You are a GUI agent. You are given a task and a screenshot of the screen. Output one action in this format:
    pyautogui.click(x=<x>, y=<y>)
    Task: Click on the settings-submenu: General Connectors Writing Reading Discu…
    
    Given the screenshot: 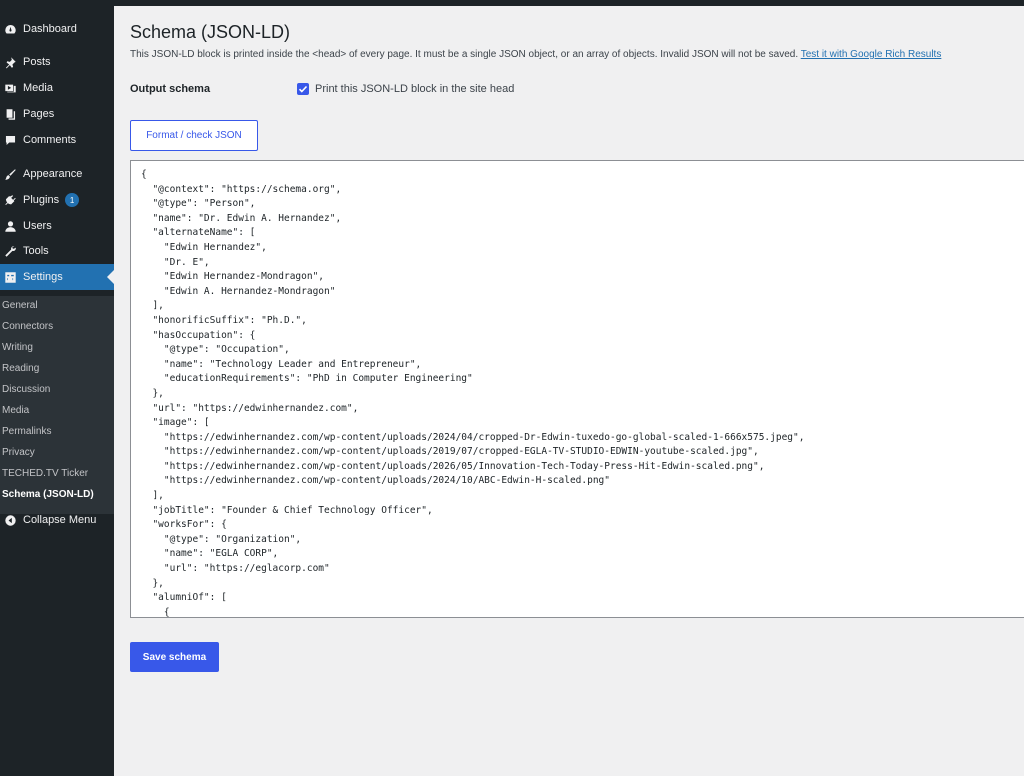 What is the action you would take?
    pyautogui.click(x=57, y=405)
    